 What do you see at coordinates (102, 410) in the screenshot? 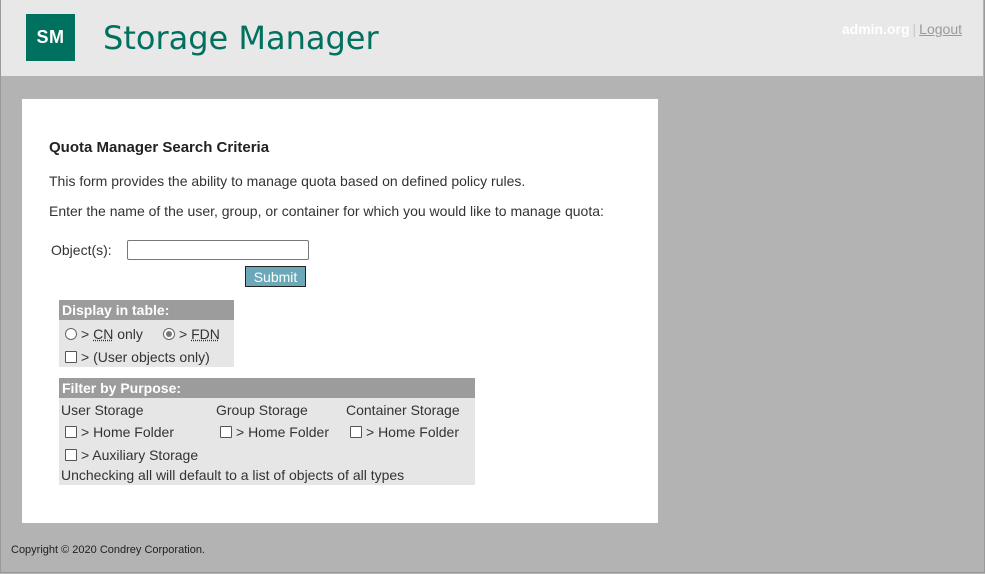
I see `user-storage-heading: User Storage` at bounding box center [102, 410].